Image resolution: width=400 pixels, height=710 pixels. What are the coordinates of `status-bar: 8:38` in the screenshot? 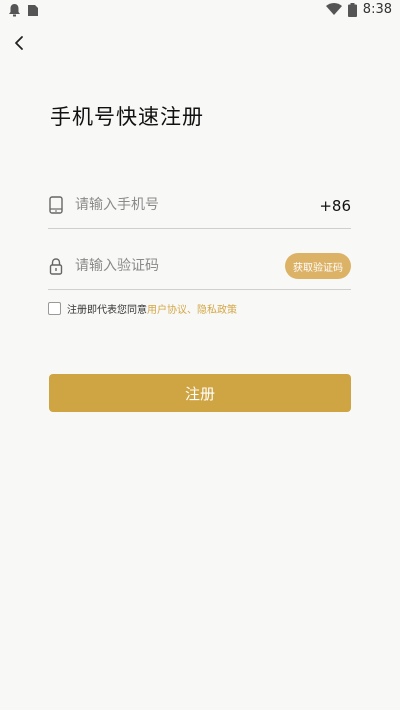 It's located at (200, 11).